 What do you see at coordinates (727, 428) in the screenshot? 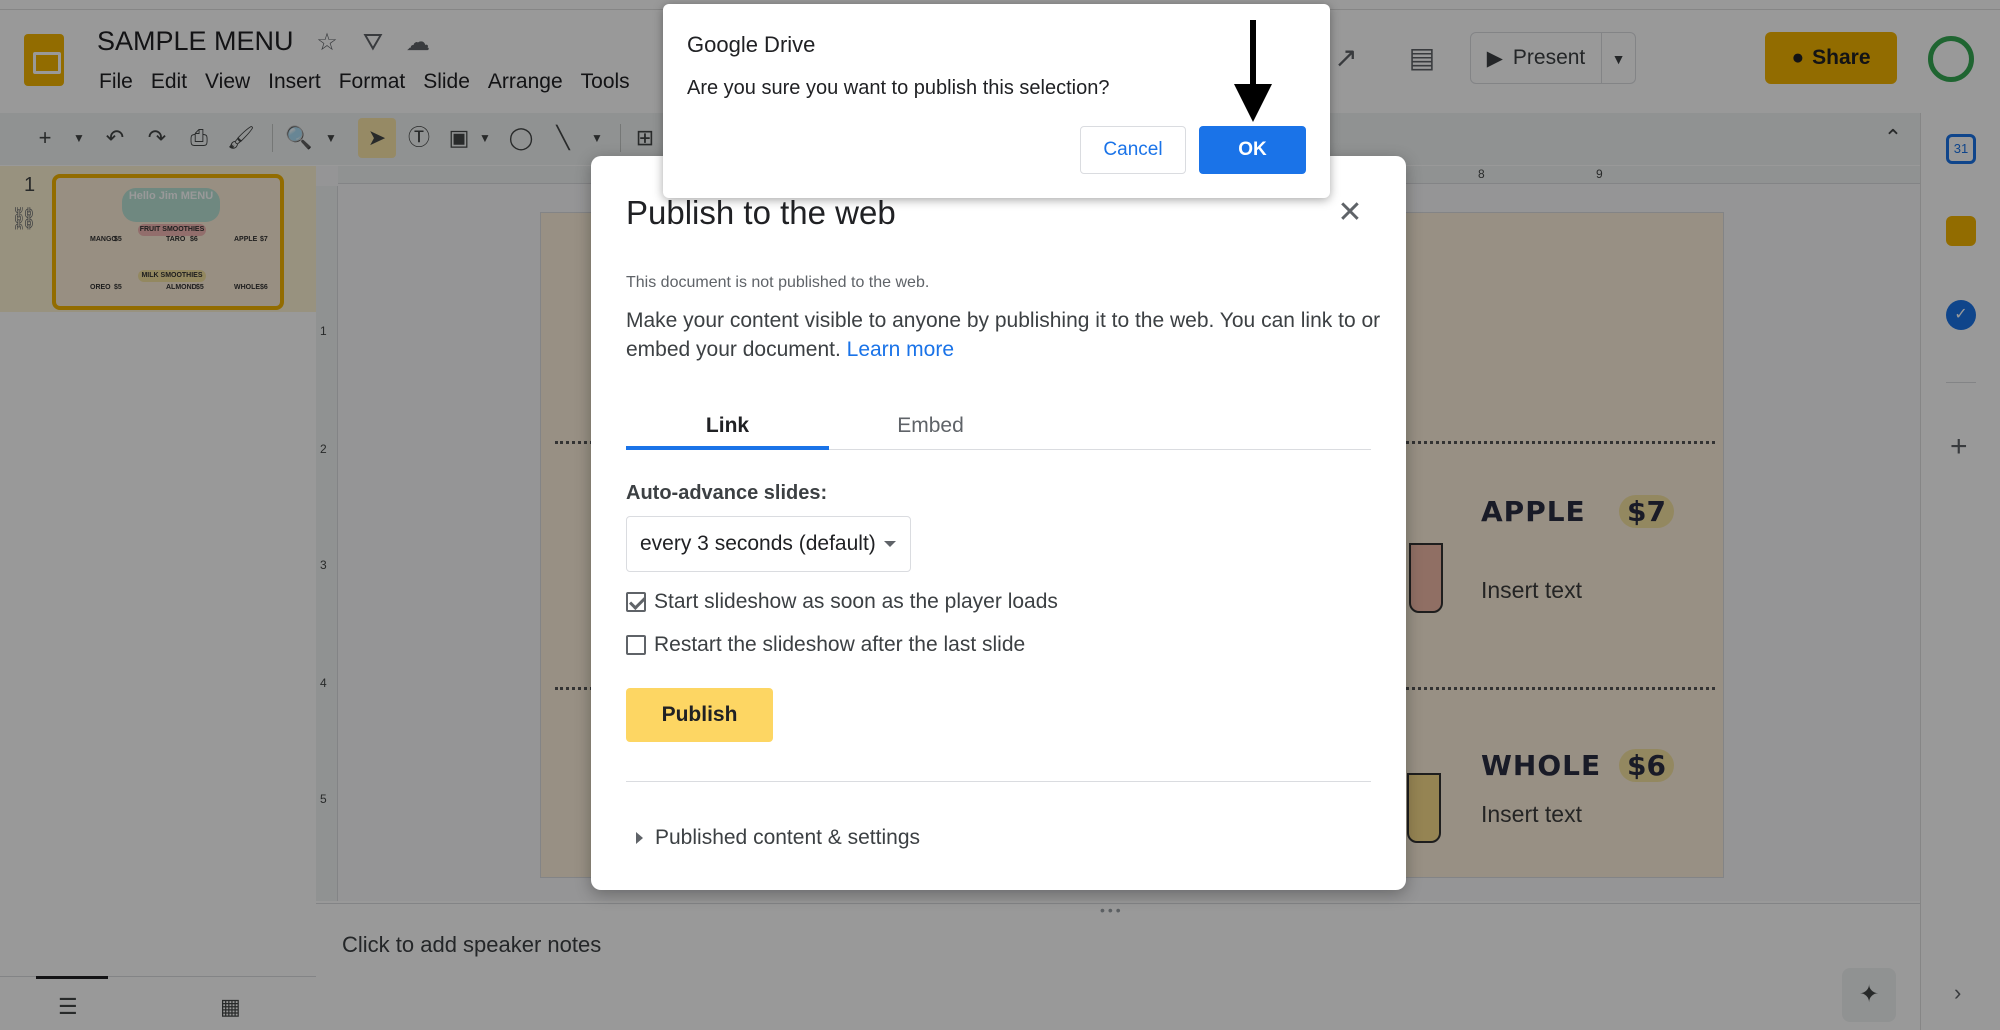
I see `tab-link: Link` at bounding box center [727, 428].